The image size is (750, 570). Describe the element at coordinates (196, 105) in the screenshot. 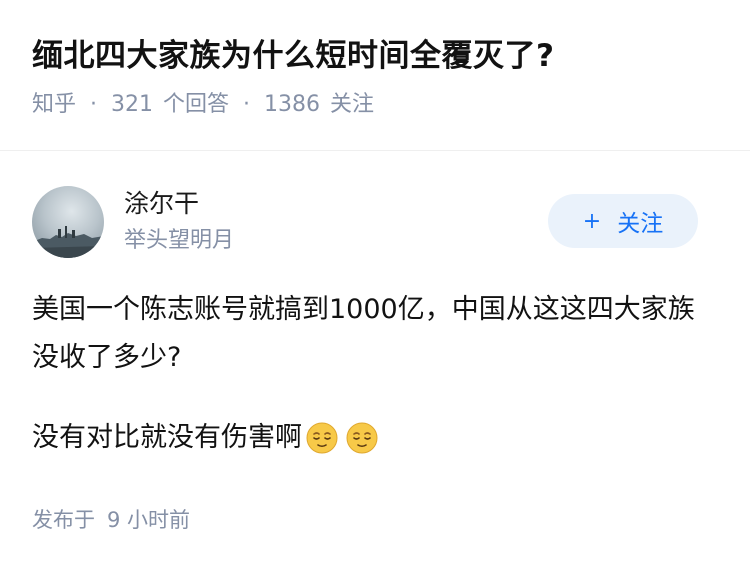

I see `answer-count-label: 个回答` at that location.